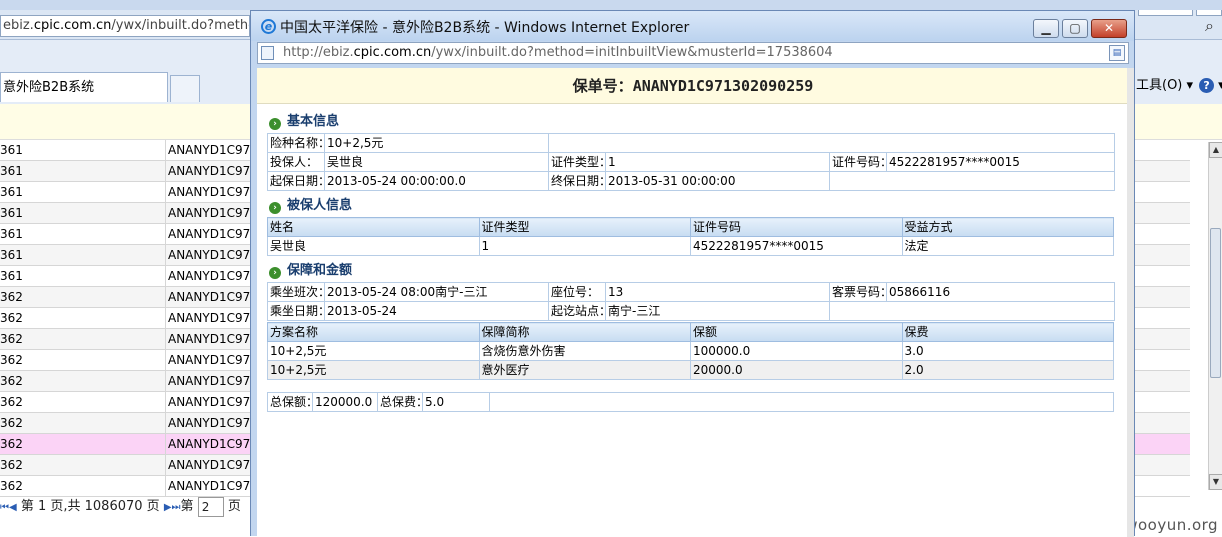 The image size is (1222, 537). I want to click on background-scrollbar: ▲ ▼, so click(1215, 316).